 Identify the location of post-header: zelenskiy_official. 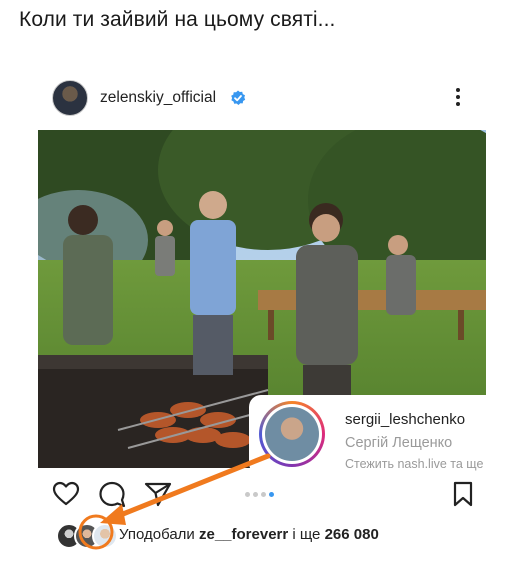
(263, 101).